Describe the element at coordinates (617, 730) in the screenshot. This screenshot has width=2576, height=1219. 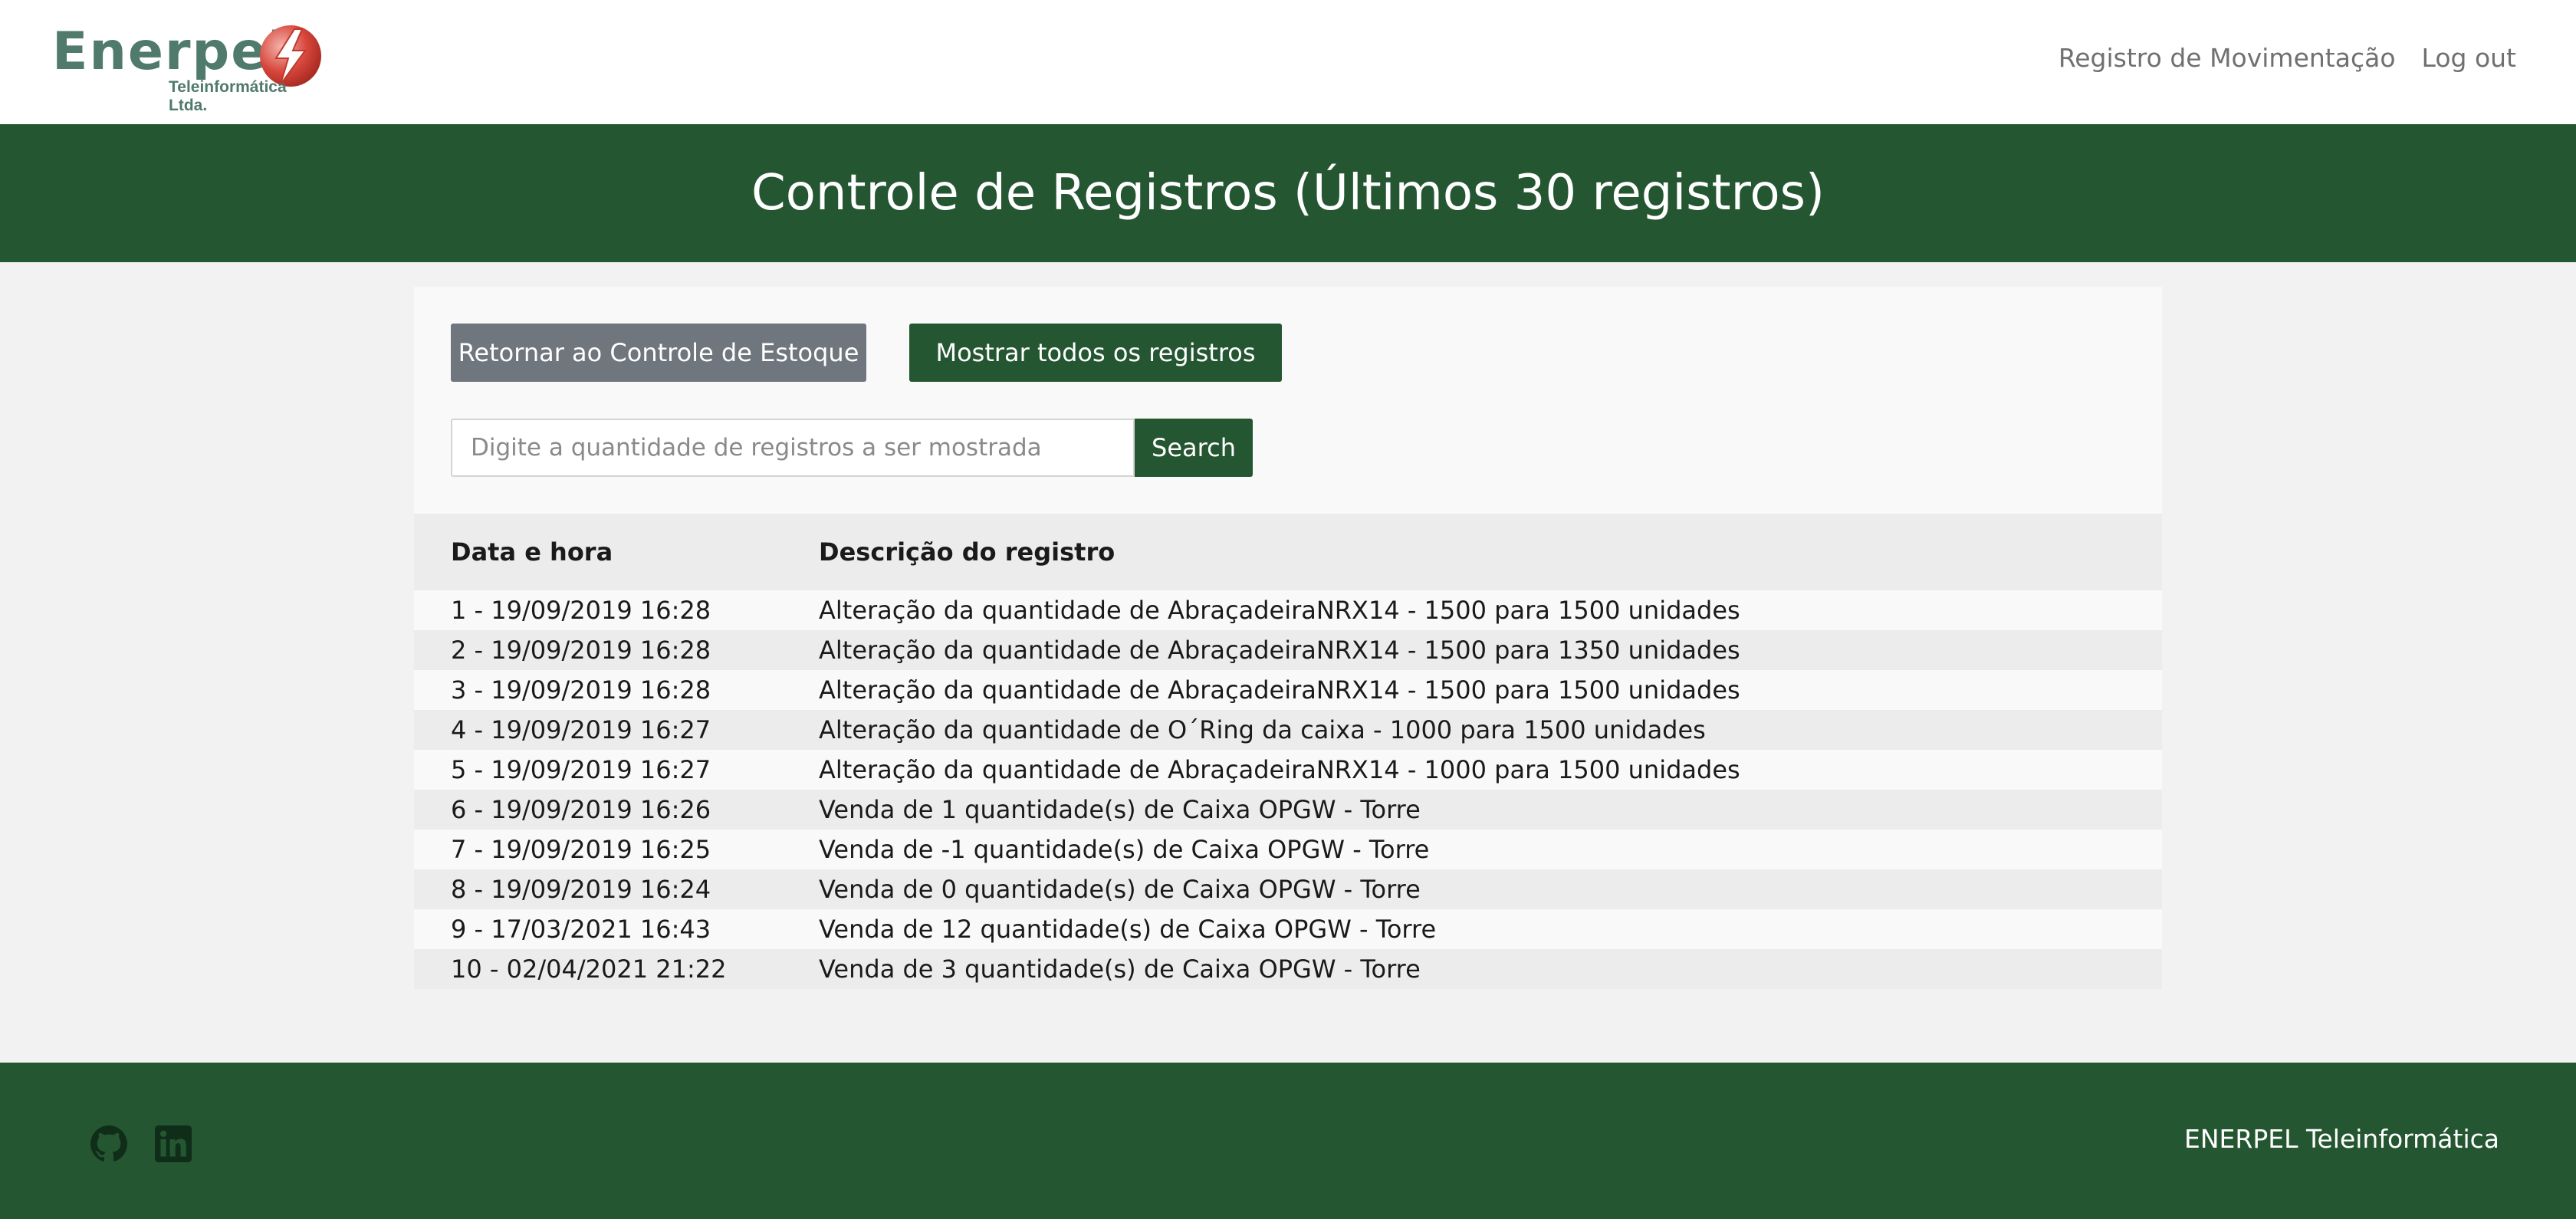
I see `row-datetime: 4 - 19/09/2019 16:27` at that location.